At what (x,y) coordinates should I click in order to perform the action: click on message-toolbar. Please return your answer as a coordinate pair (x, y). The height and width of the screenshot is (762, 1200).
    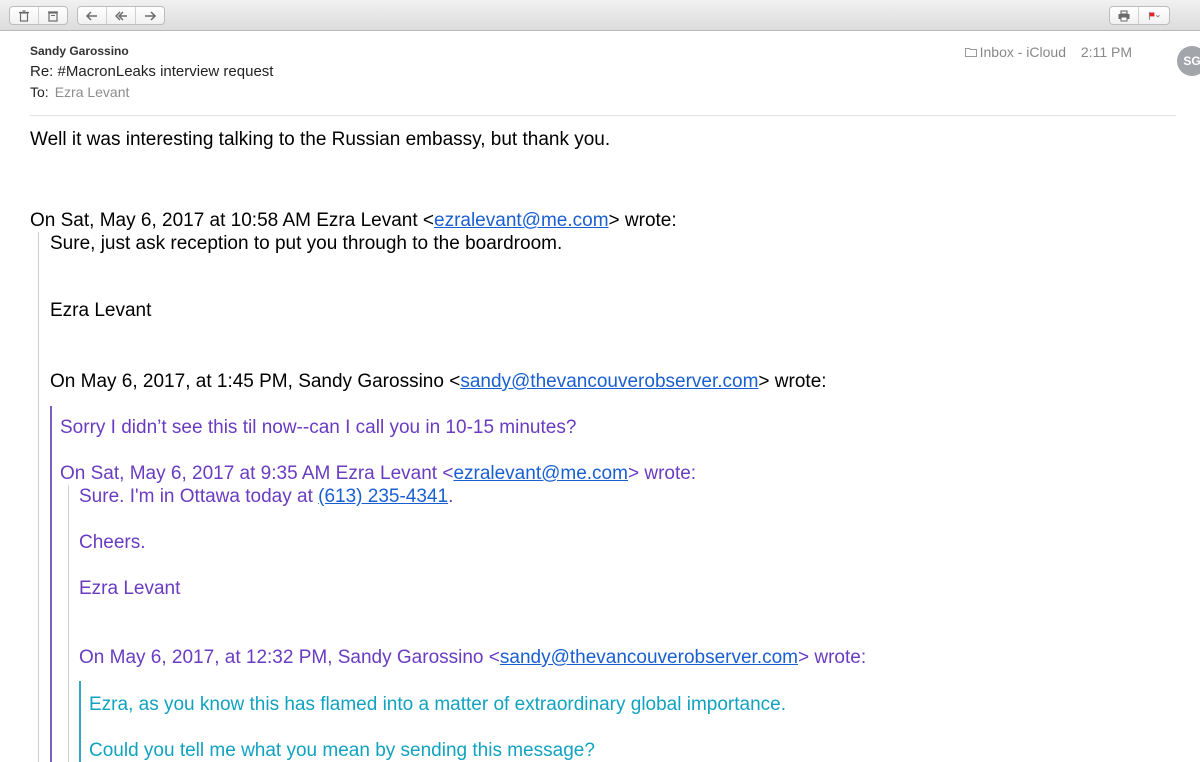
    Looking at the image, I should click on (600, 15).